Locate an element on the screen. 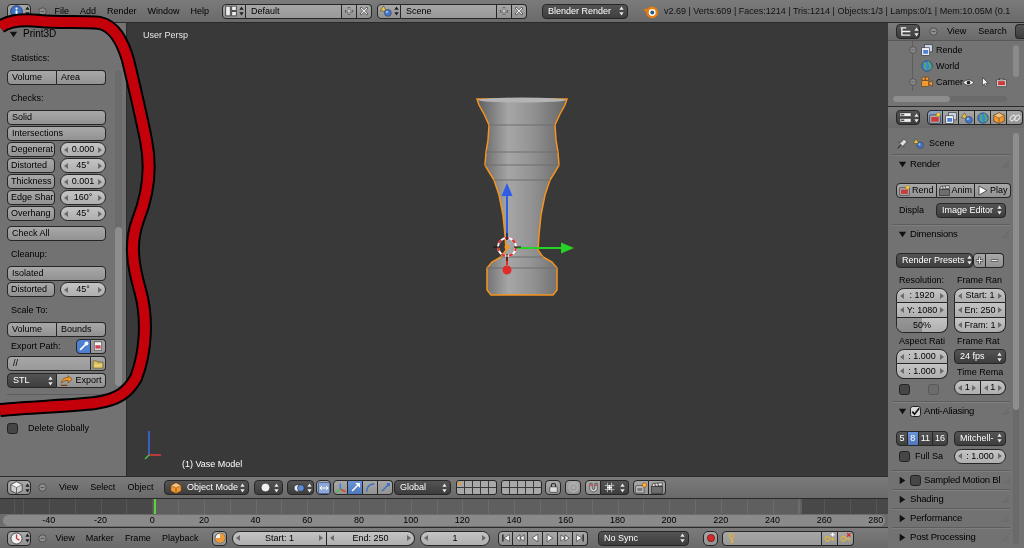 The image size is (1024, 548). format-dropdown: STL is located at coordinates (32, 380).